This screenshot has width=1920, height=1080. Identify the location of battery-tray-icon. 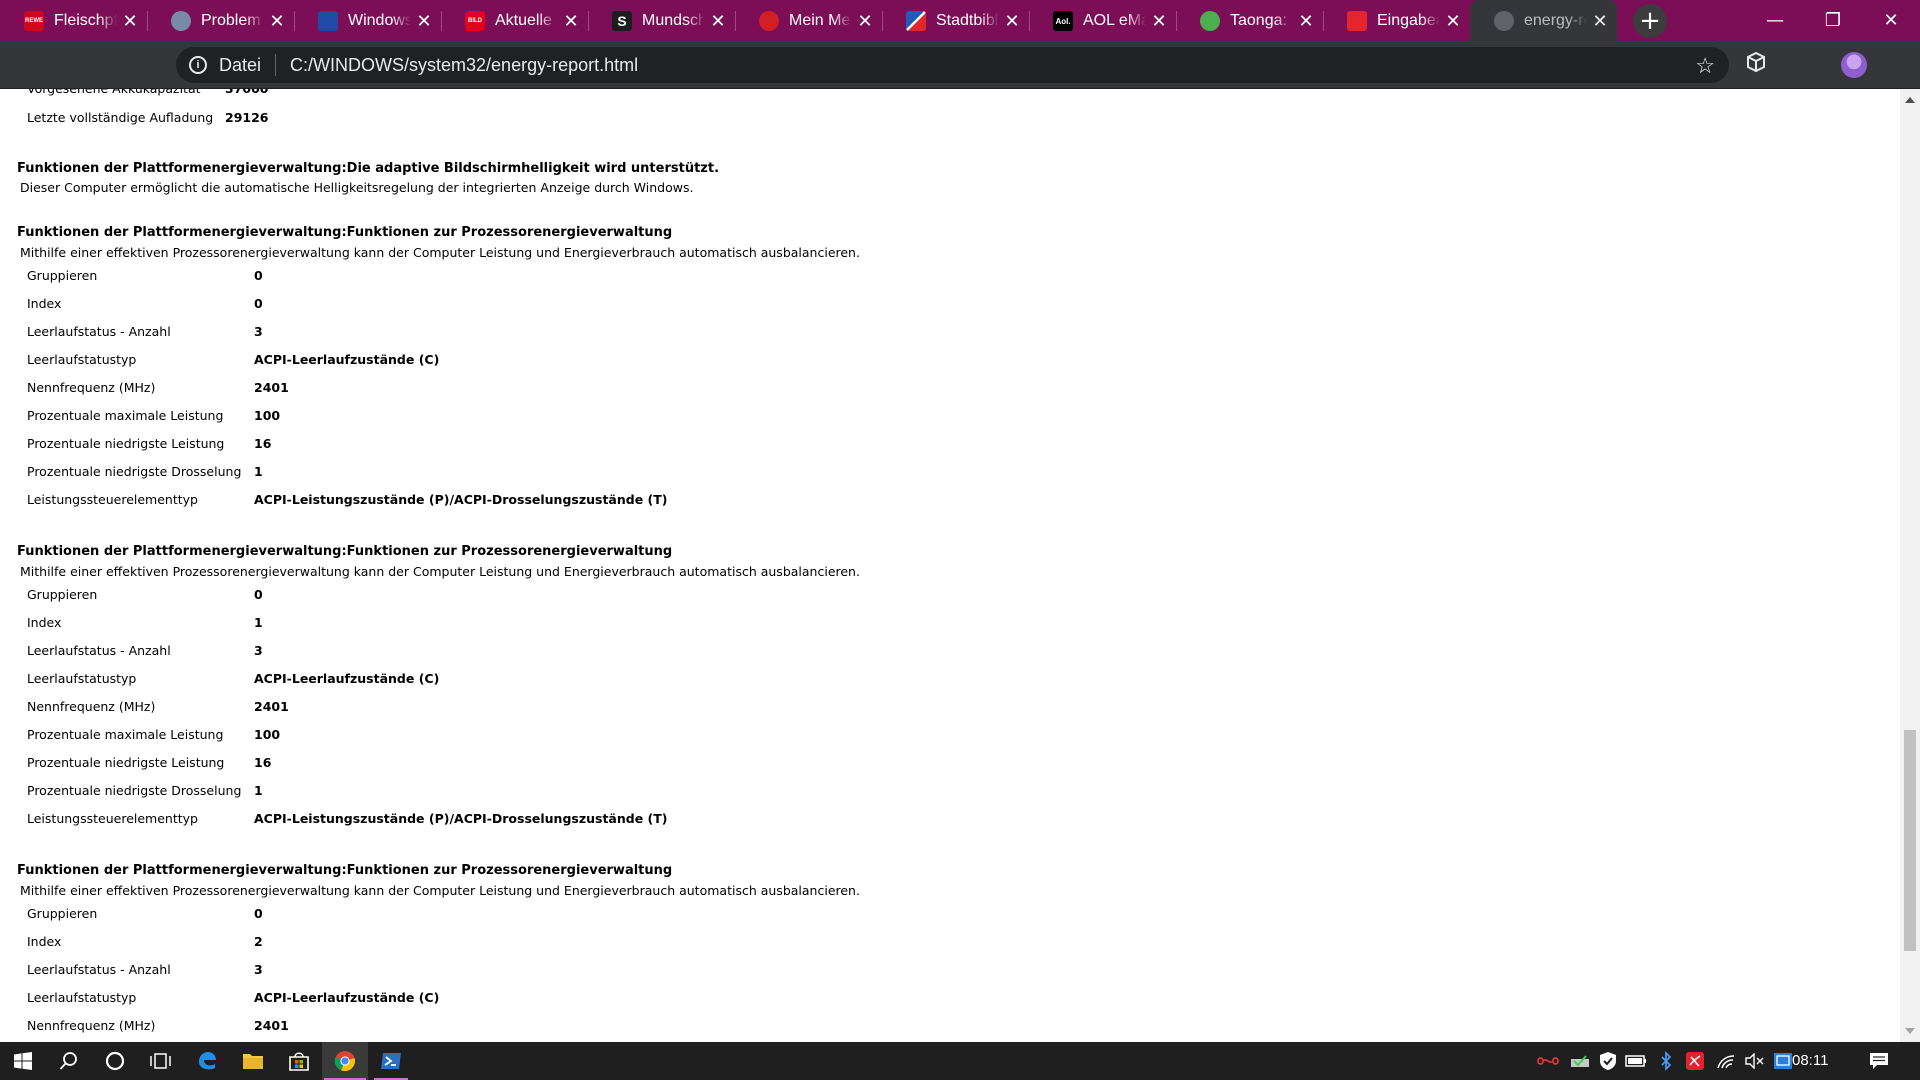
(1636, 1061).